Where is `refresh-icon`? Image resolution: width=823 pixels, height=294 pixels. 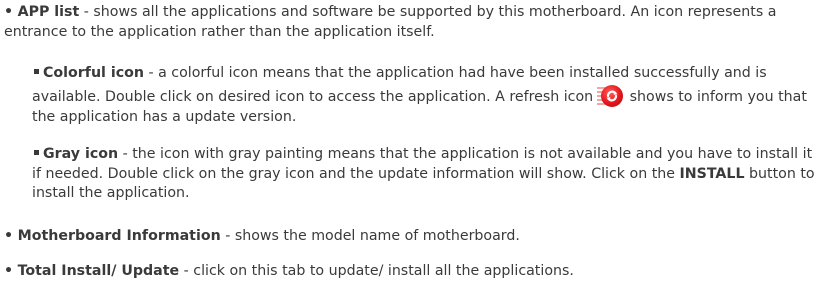 refresh-icon is located at coordinates (610, 96).